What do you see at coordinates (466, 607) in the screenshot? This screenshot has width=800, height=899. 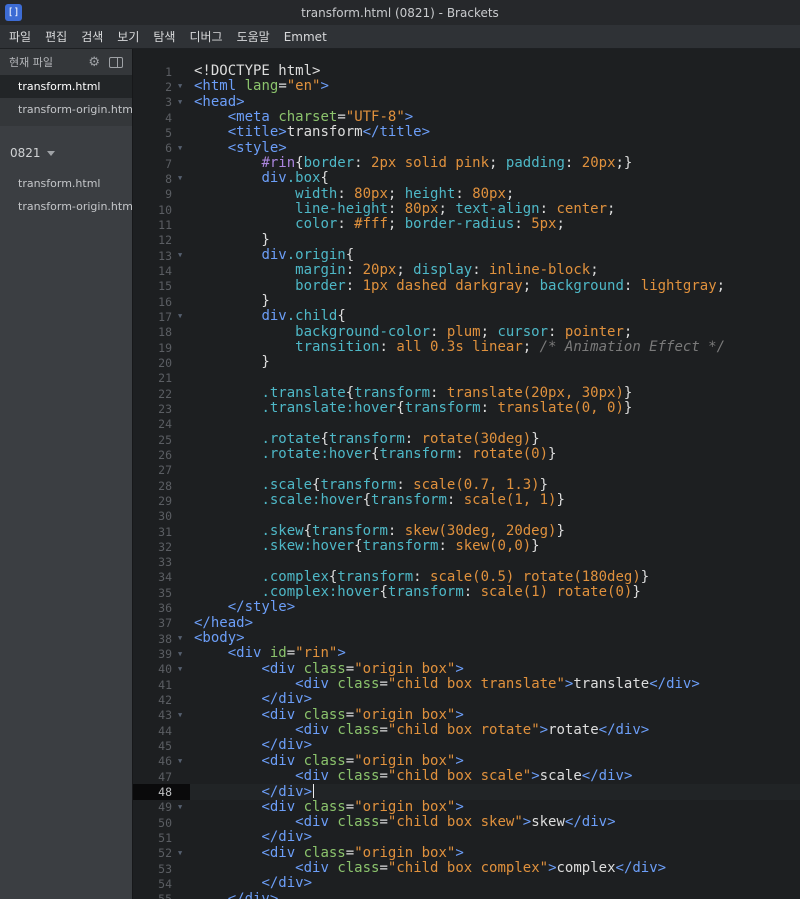 I see `code-line: 36 </style>` at bounding box center [466, 607].